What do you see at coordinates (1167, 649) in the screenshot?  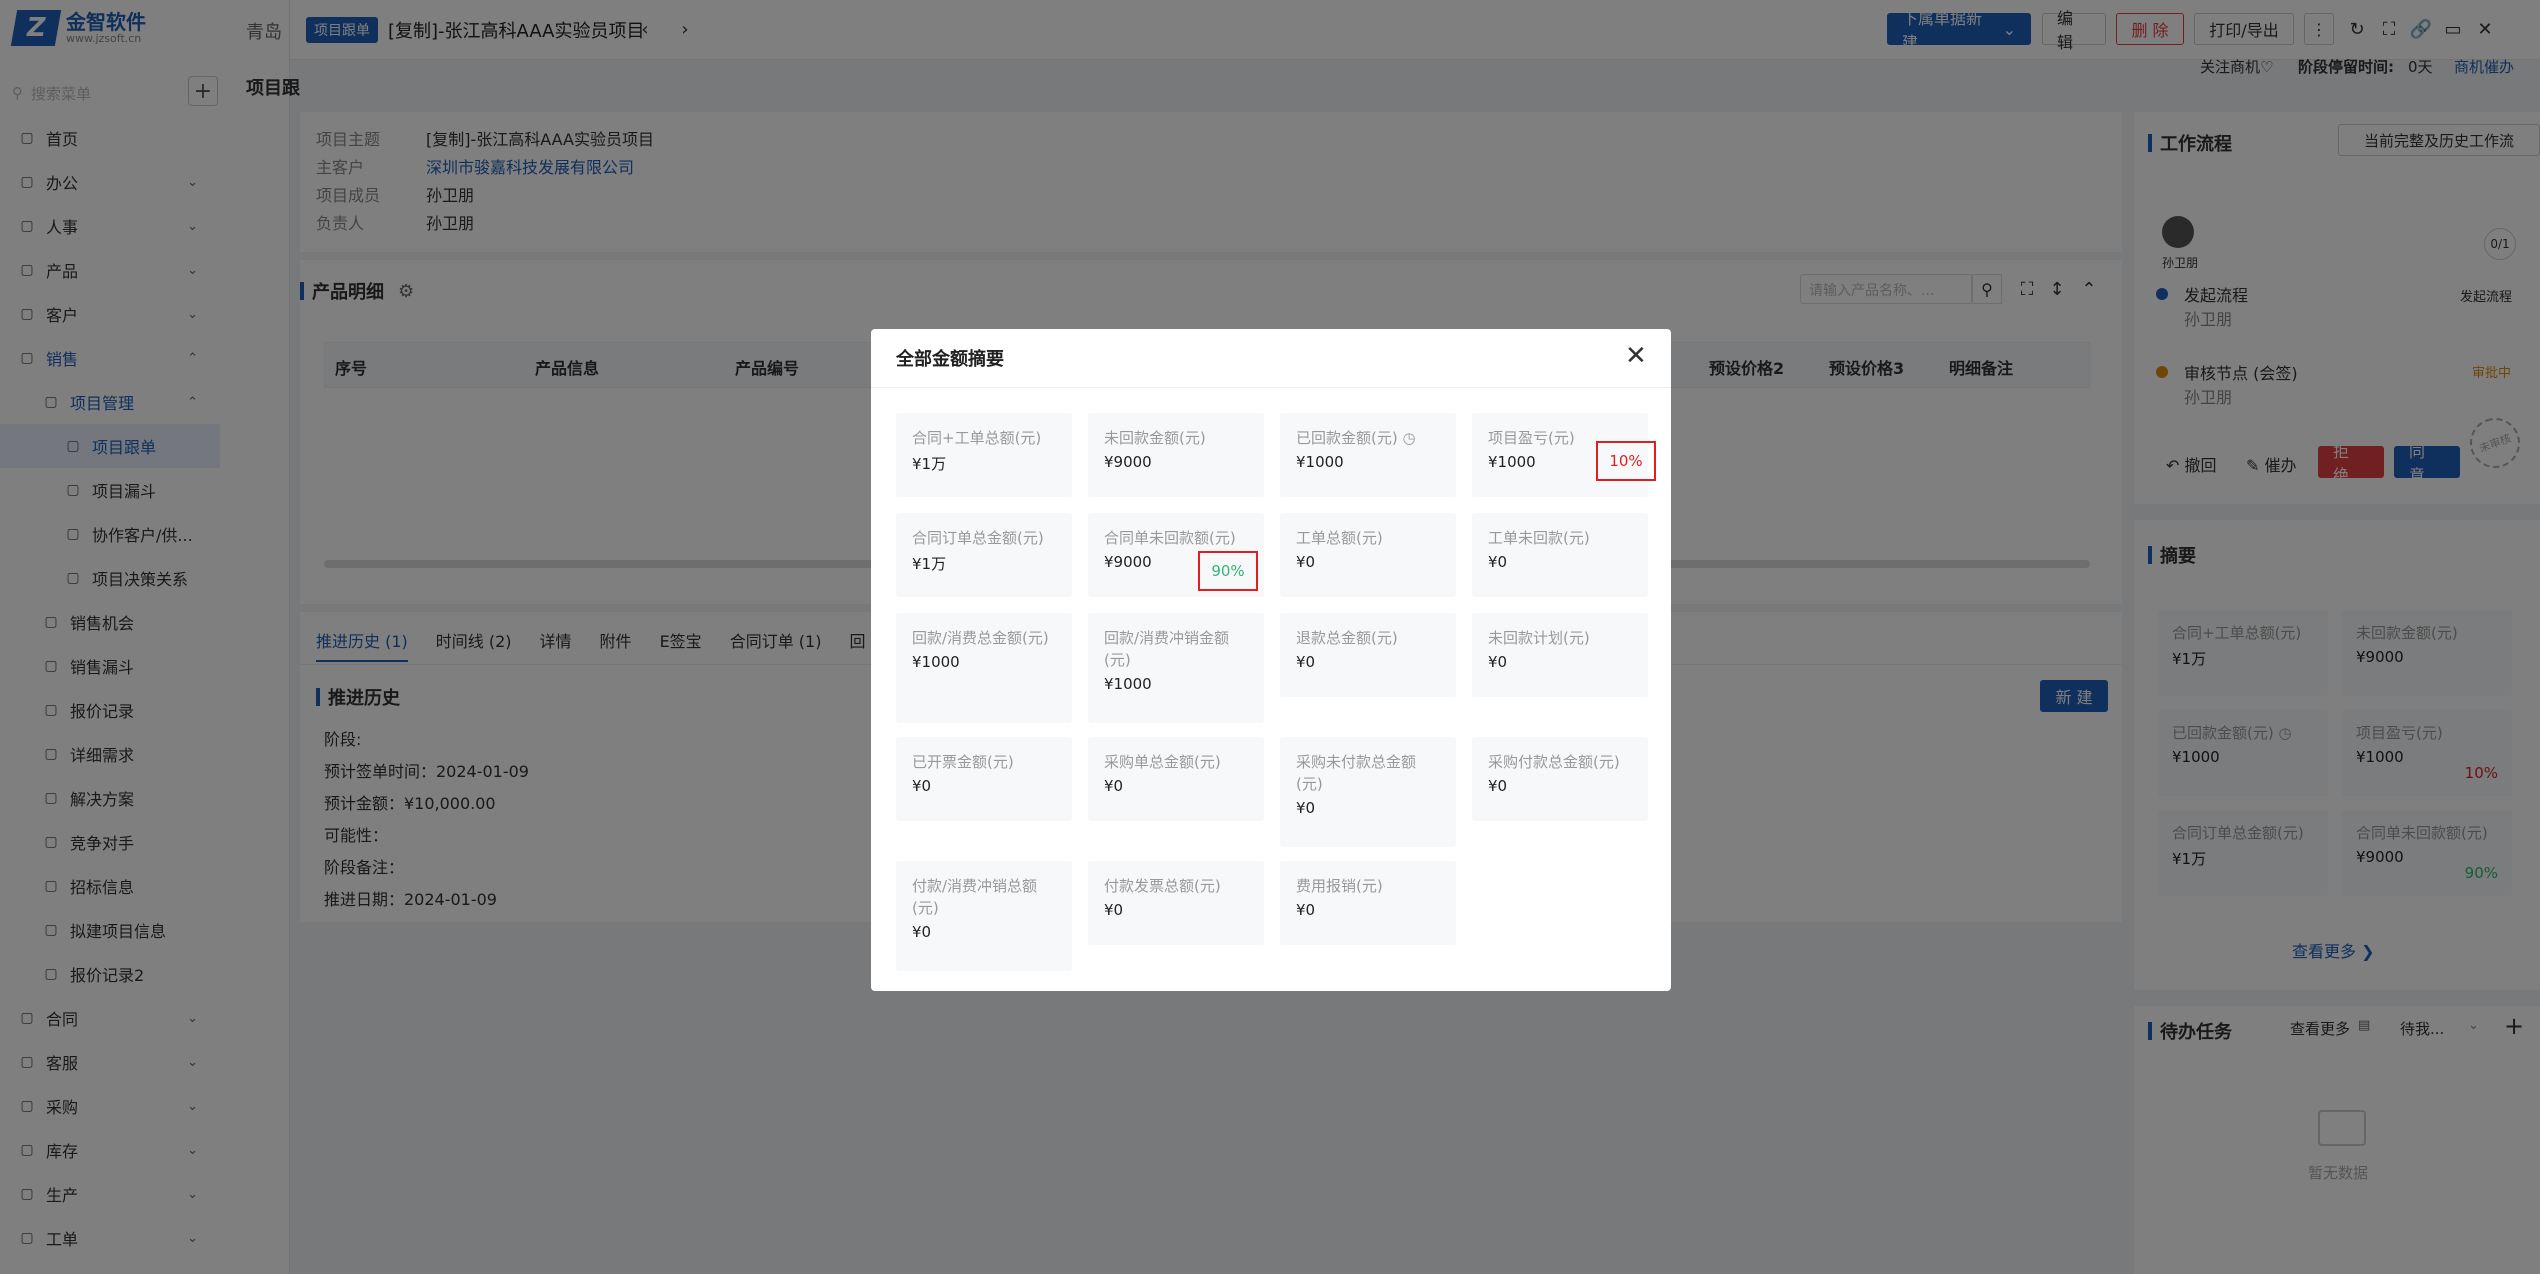 I see `amount-card-label: 回款/消费冲销金额(元)` at bounding box center [1167, 649].